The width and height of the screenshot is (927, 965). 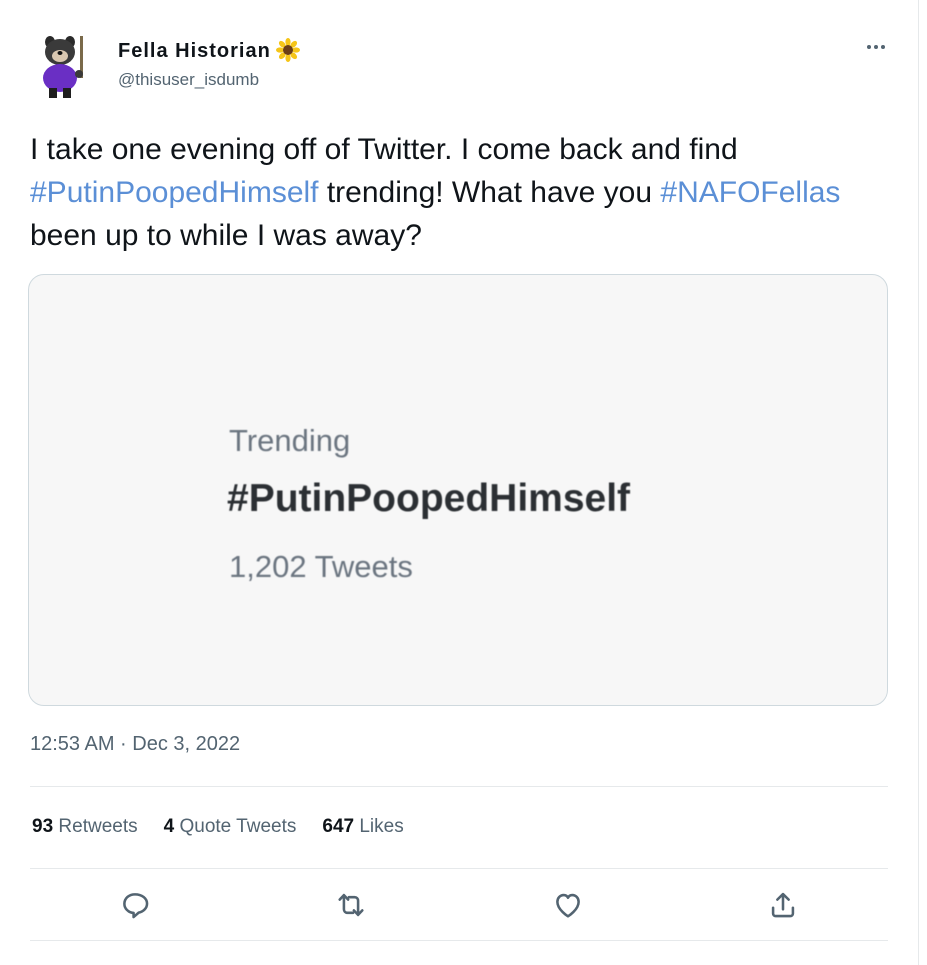 I want to click on sunflower-icon, so click(x=287, y=50).